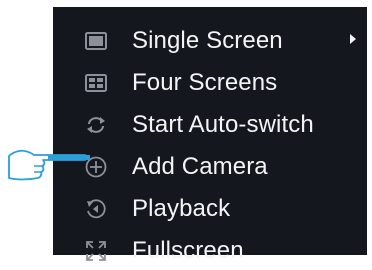  I want to click on menu-item-four-screens: Four Screens, so click(210, 83).